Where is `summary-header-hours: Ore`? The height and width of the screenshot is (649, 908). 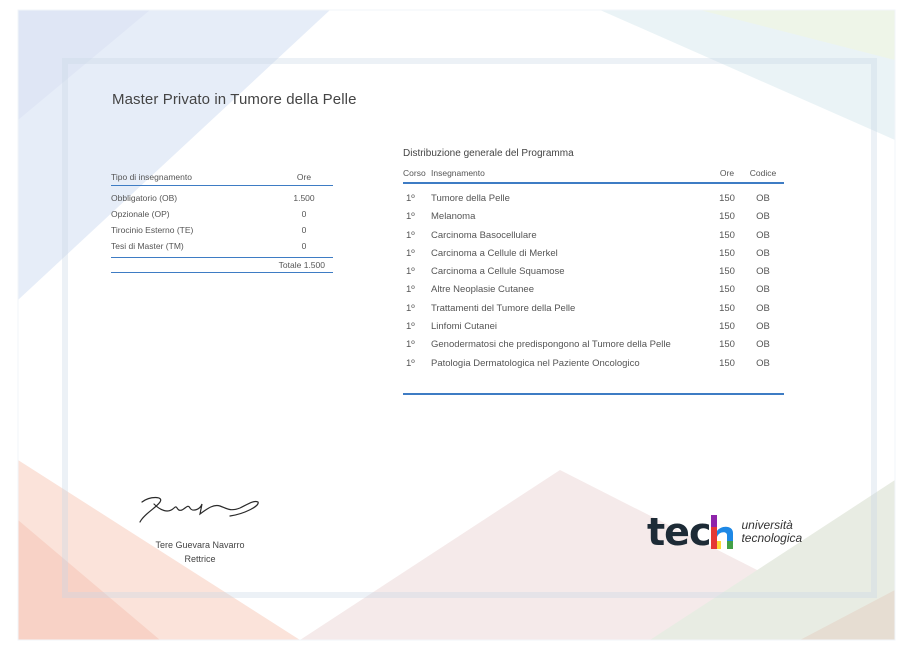 summary-header-hours: Ore is located at coordinates (304, 177).